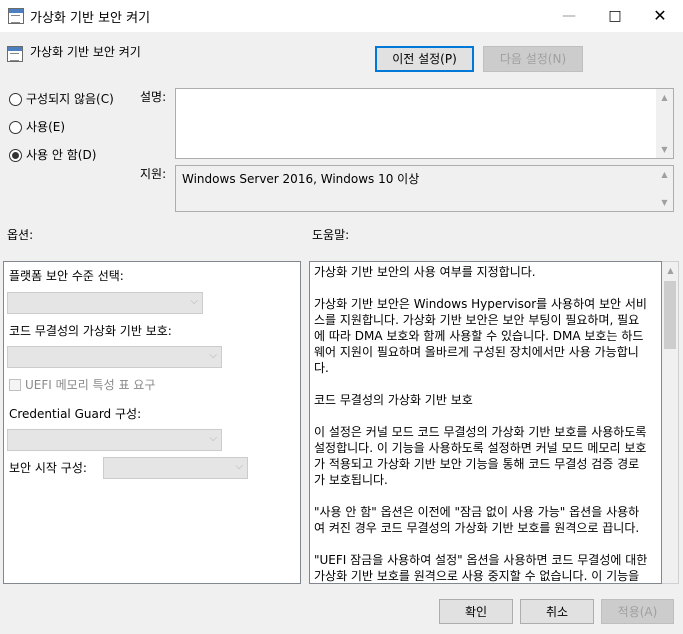  Describe the element at coordinates (105, 303) in the screenshot. I see `platform-security-dropdown: ⌵` at that location.